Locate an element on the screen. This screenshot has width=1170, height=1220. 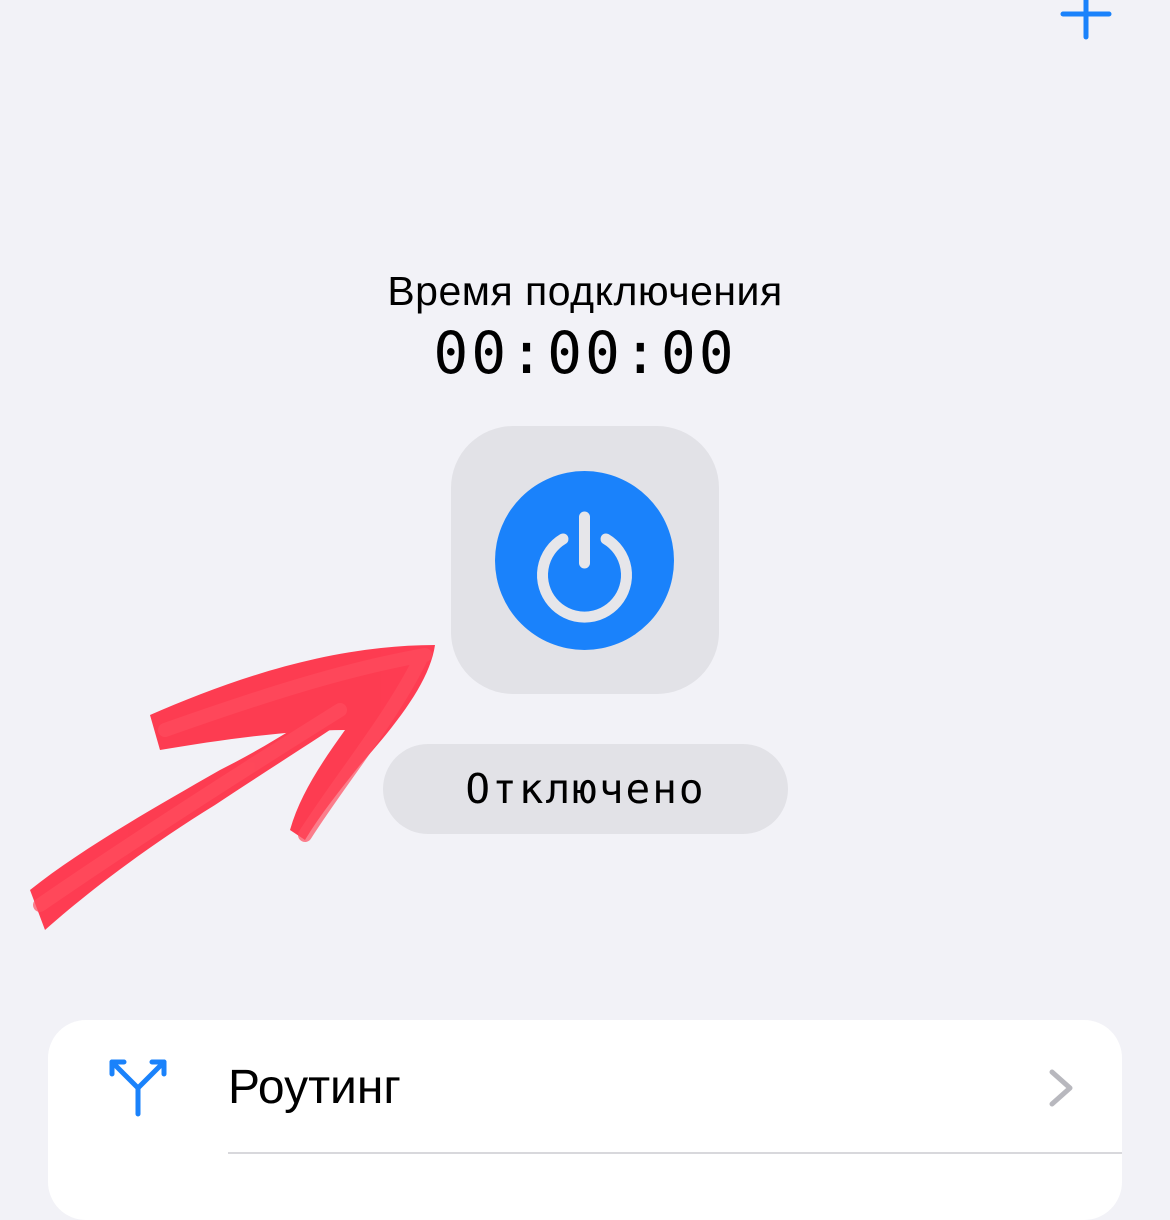
settings-row-label: Роутинг is located at coordinates (314, 1087).